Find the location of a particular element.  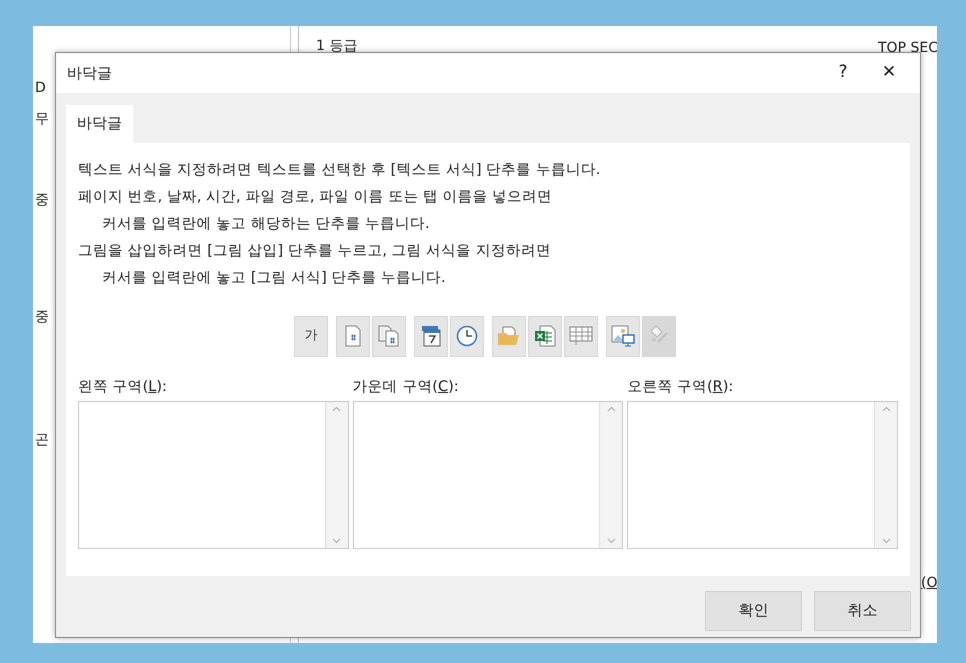

tab: 바닥글 is located at coordinates (99, 123).